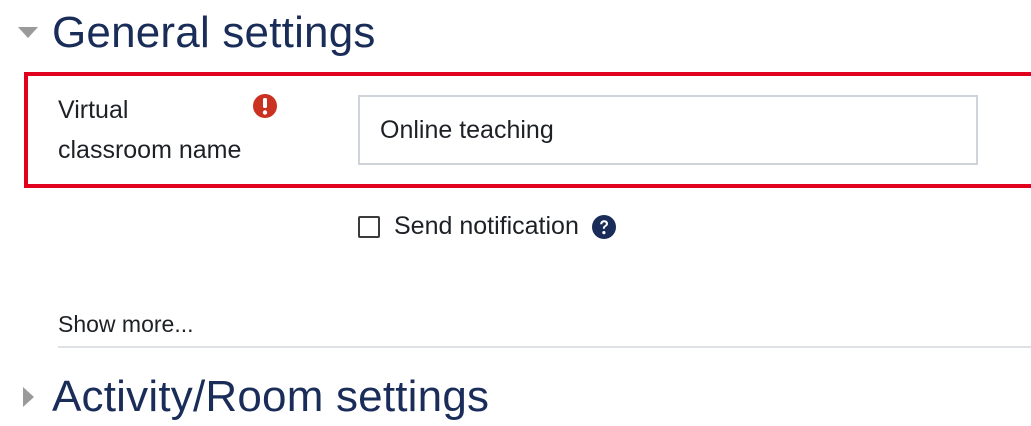  Describe the element at coordinates (28, 397) in the screenshot. I see `expand-triangle-icon` at that location.